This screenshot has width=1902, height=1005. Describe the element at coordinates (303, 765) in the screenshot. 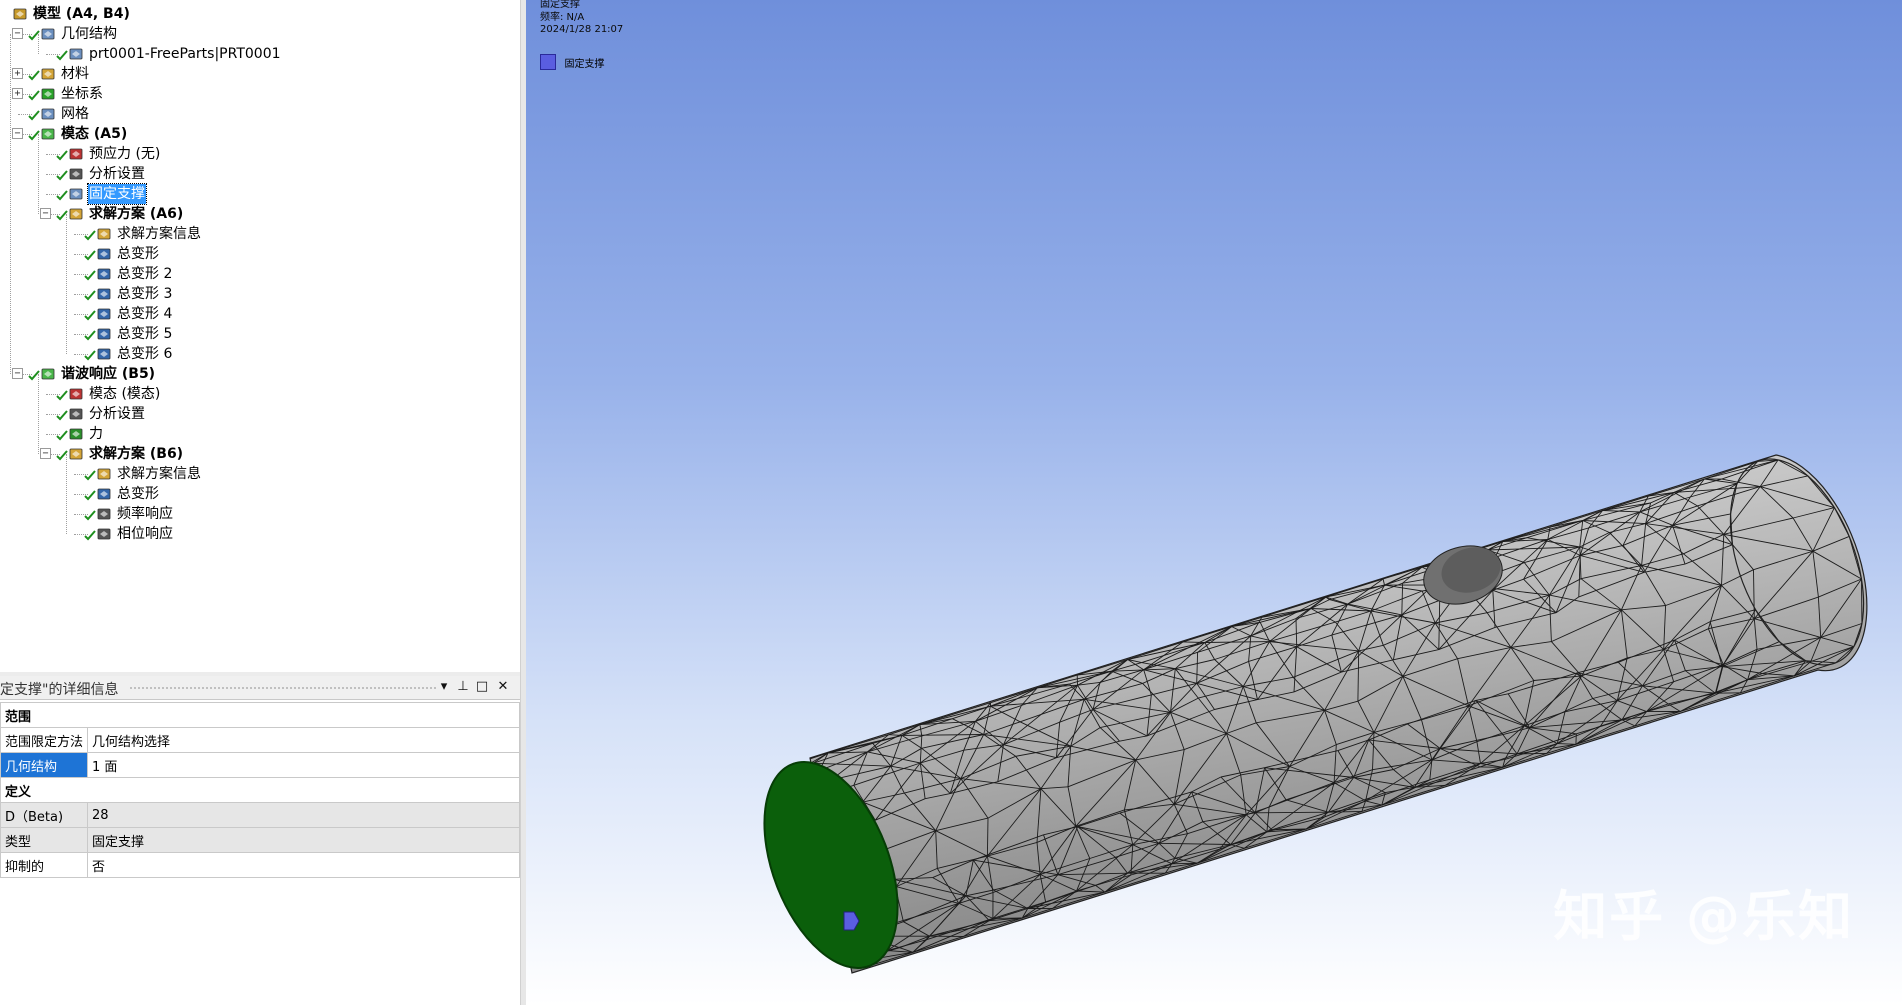

I see `property-value: 1 面` at that location.